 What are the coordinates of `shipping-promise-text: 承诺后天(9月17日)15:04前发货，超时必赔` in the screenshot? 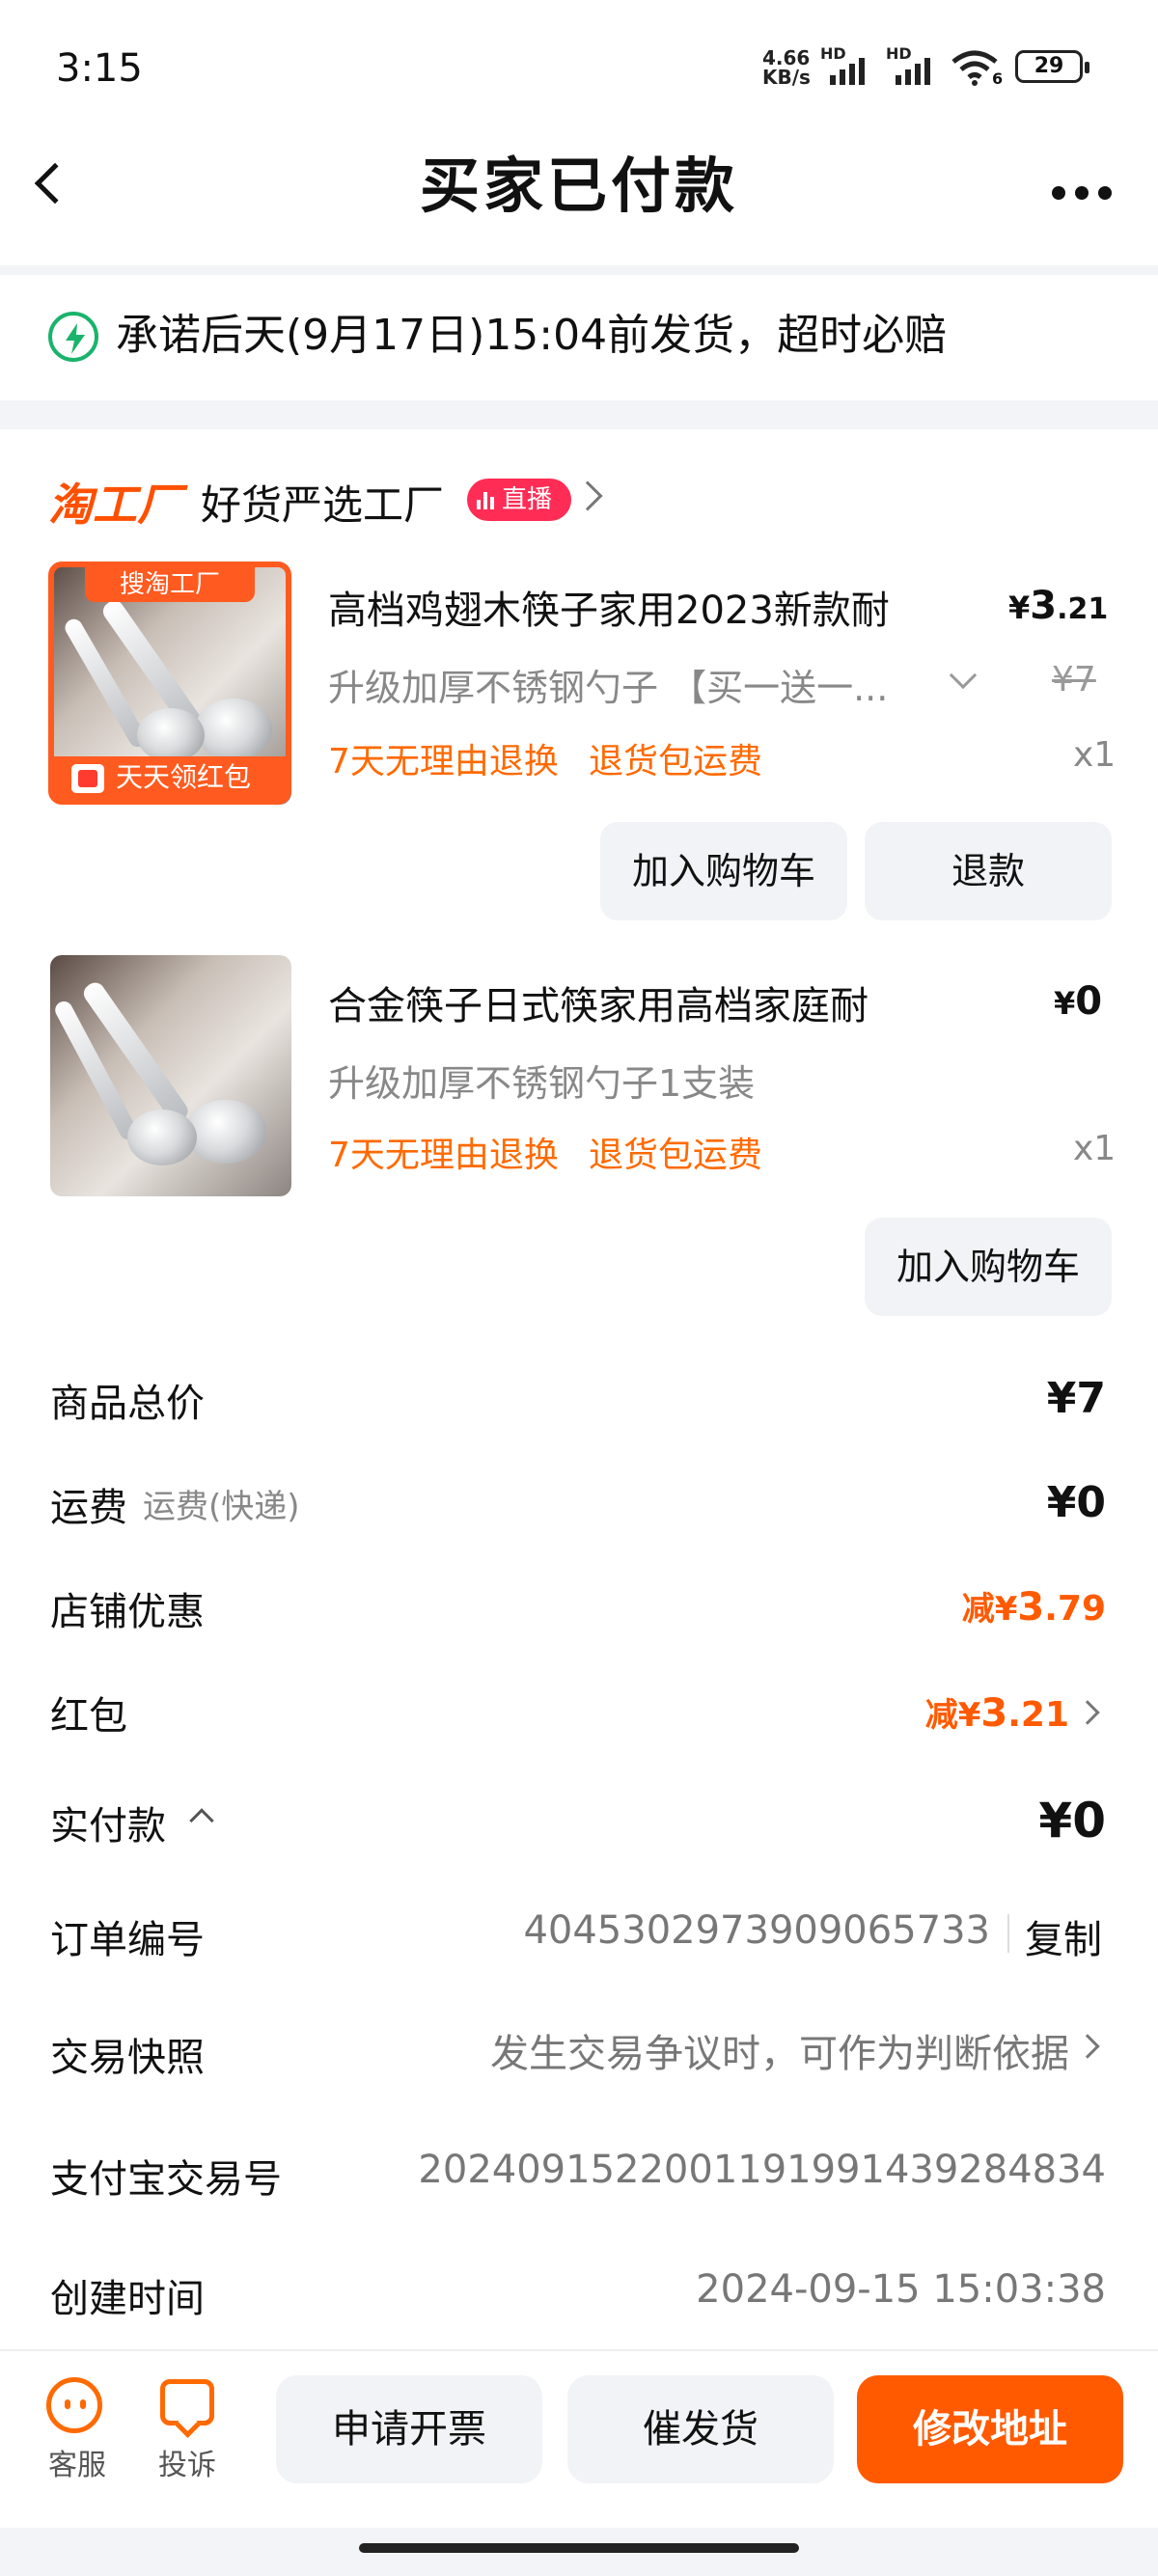 It's located at (532, 335).